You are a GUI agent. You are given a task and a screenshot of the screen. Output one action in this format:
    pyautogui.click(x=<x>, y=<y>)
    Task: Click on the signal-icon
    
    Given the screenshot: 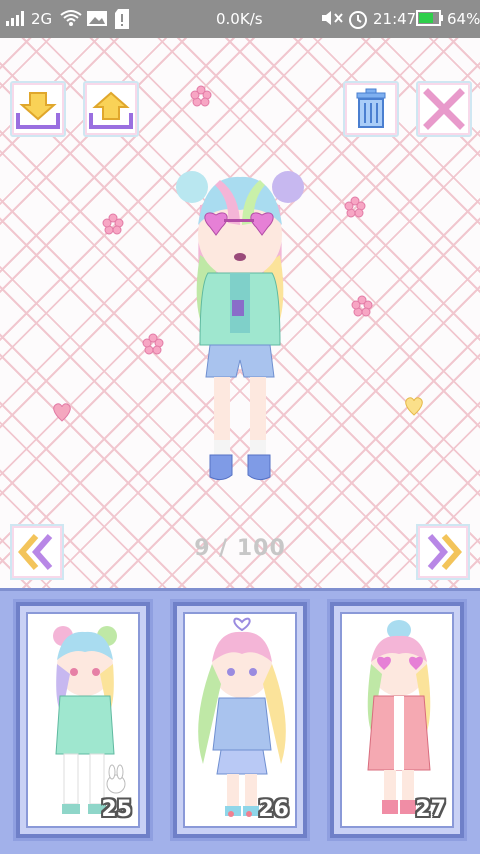 What is the action you would take?
    pyautogui.click(x=17, y=20)
    